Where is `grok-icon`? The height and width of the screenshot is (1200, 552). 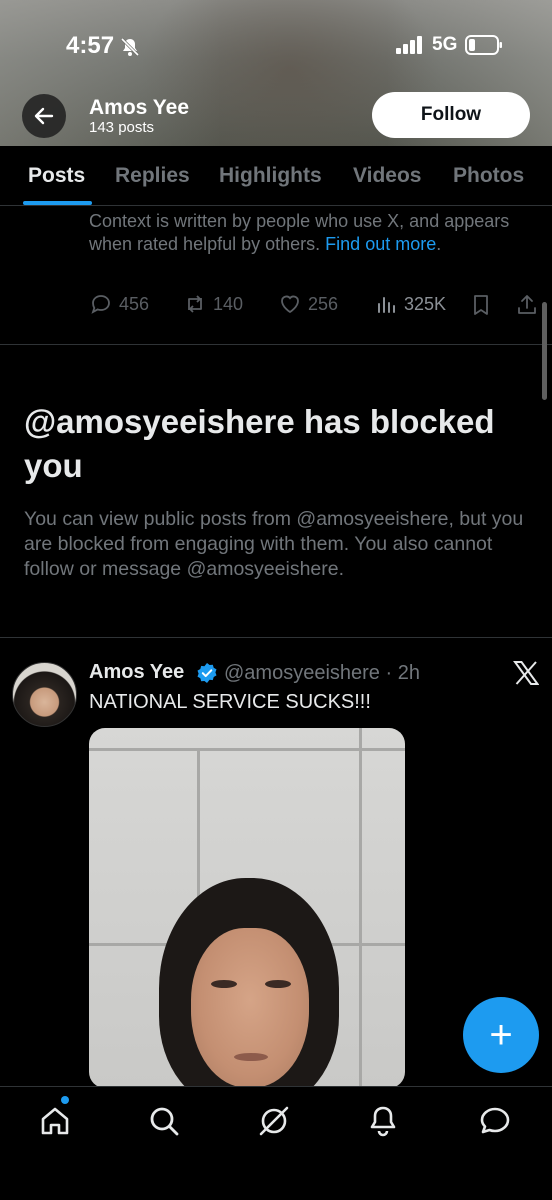
grok-icon is located at coordinates (274, 1121).